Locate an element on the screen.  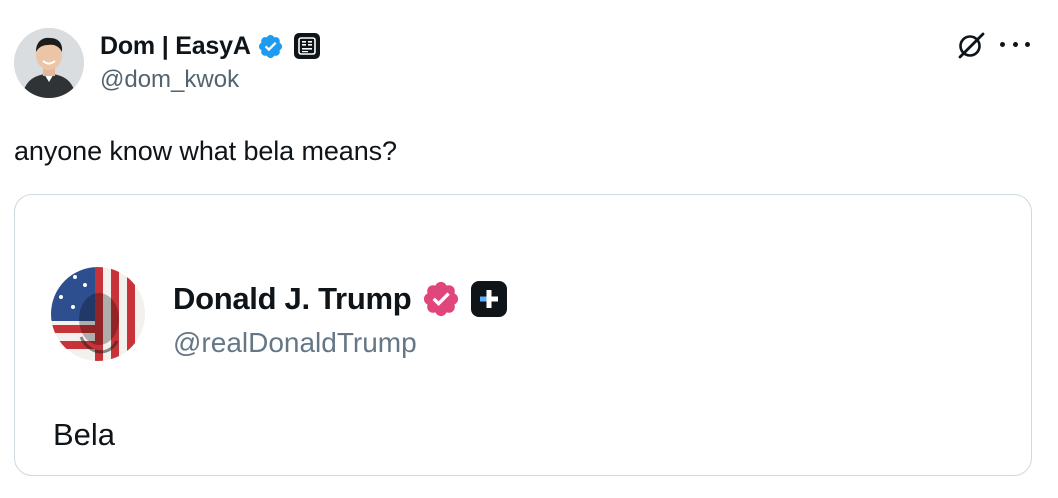
trump-avatar is located at coordinates (98, 314).